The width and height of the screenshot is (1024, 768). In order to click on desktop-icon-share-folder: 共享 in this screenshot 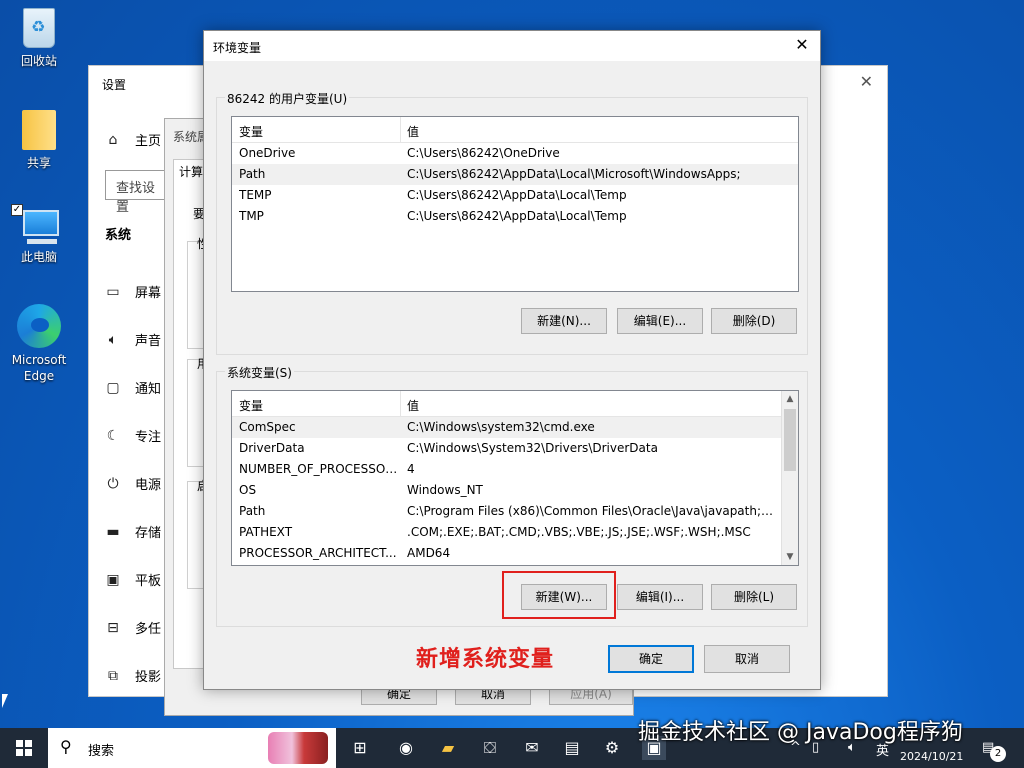, I will do `click(39, 140)`.